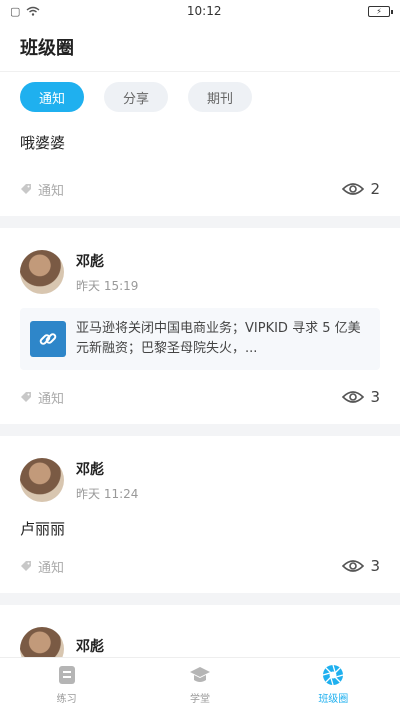 The width and height of the screenshot is (400, 711). Describe the element at coordinates (33, 11) in the screenshot. I see `wifi-icon` at that location.